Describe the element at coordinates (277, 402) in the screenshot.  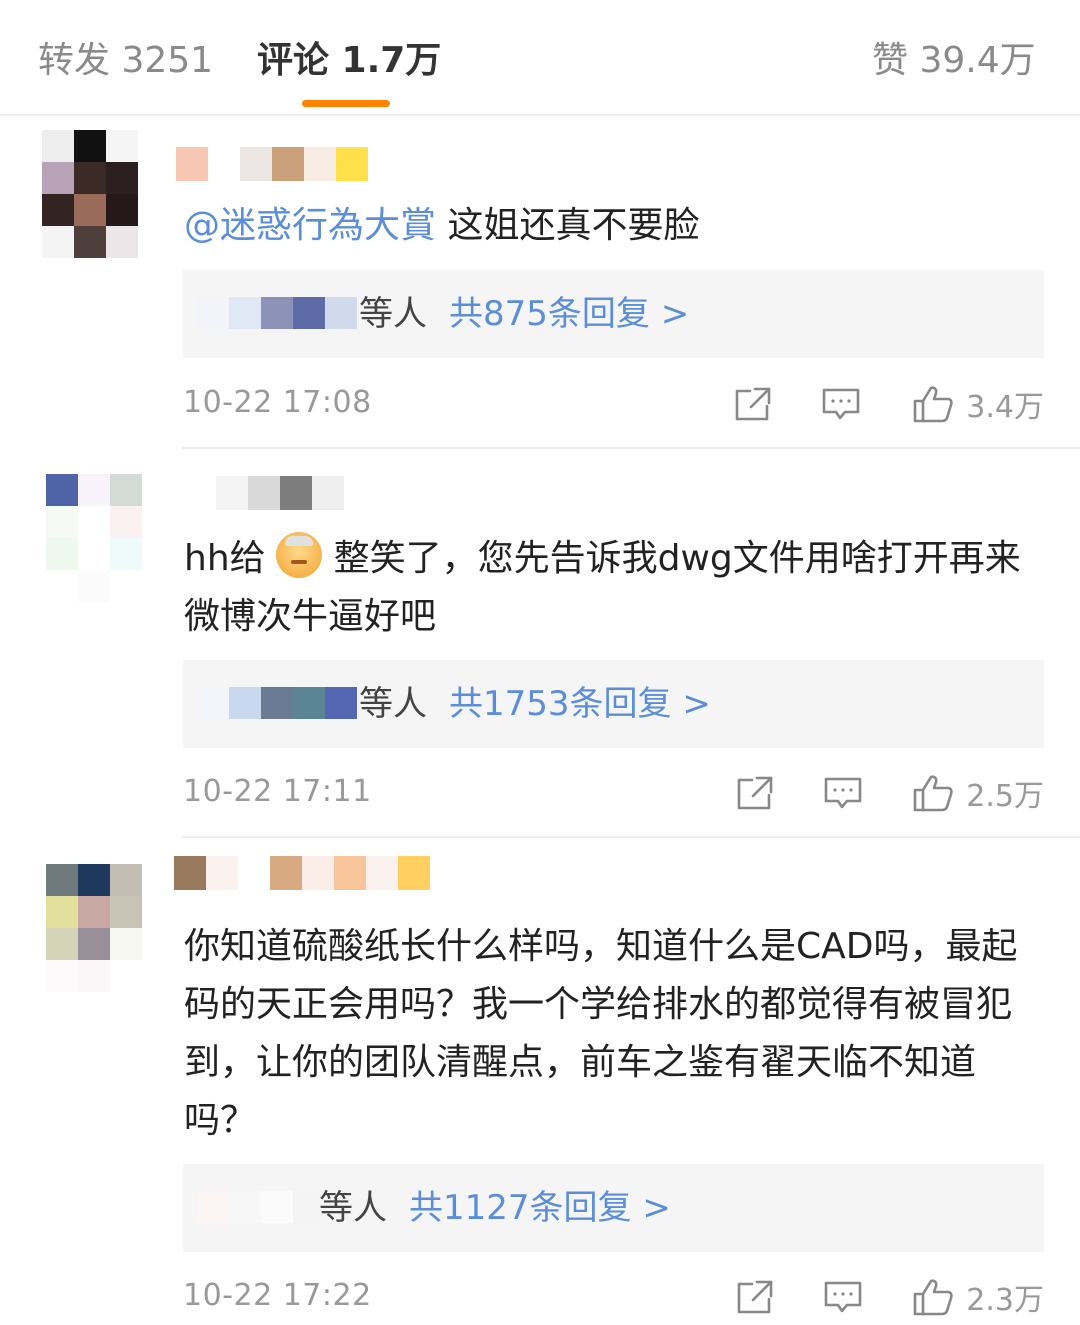
I see `comment-time: 10-22 17:08` at that location.